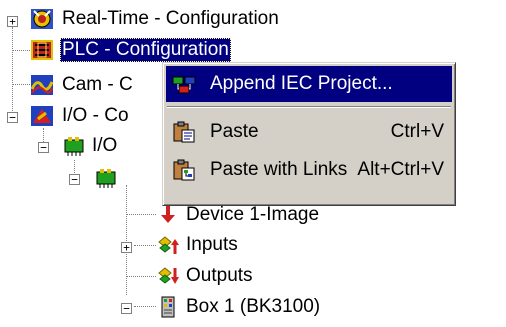 The height and width of the screenshot is (327, 506). What do you see at coordinates (95, 115) in the screenshot?
I see `tree-item-label: I/O - Co` at bounding box center [95, 115].